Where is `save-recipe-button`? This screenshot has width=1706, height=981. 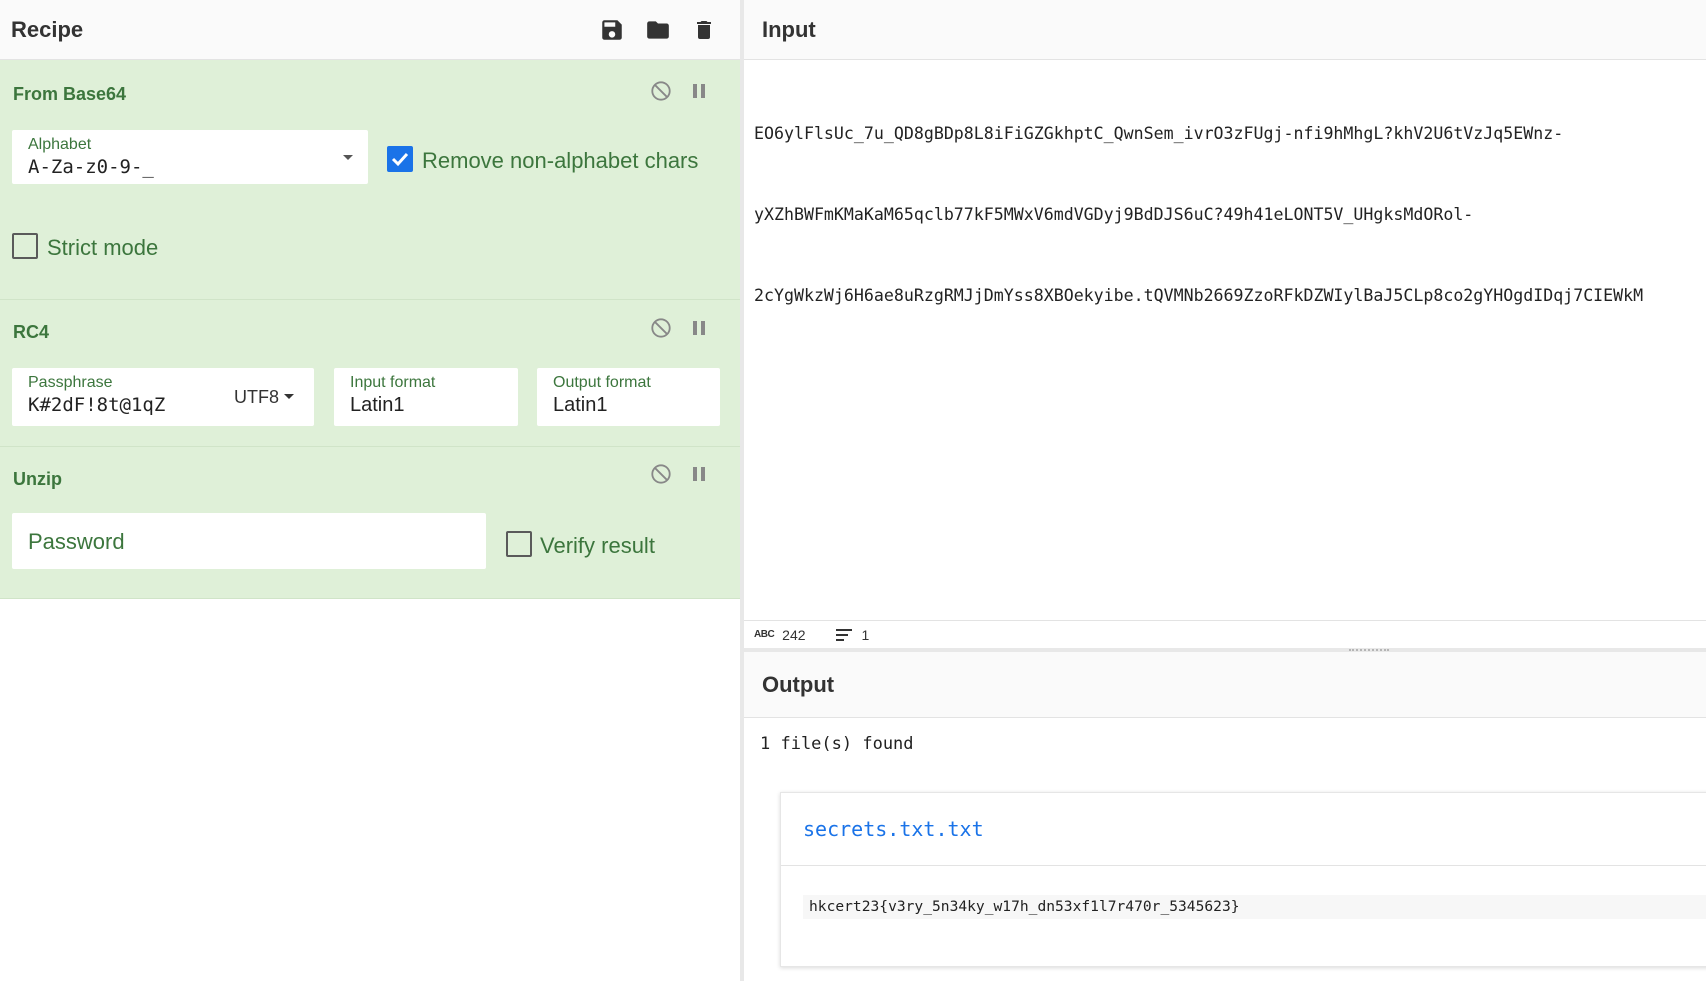 save-recipe-button is located at coordinates (612, 30).